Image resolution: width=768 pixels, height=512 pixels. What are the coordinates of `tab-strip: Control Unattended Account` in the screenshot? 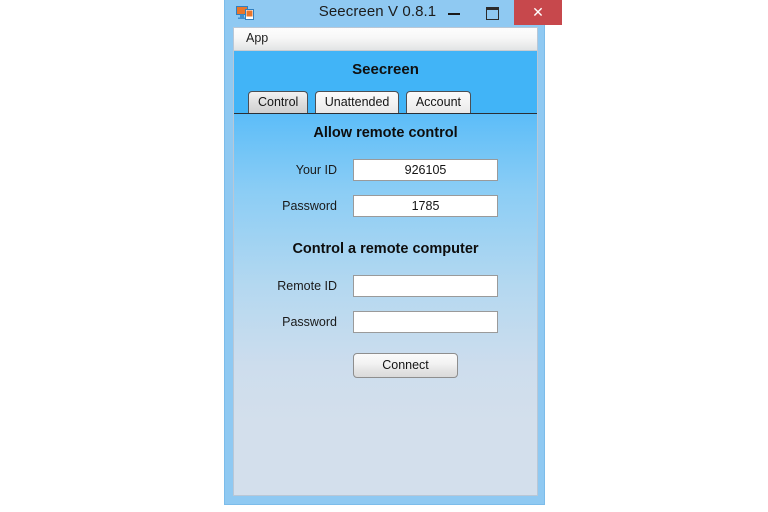 It's located at (385, 102).